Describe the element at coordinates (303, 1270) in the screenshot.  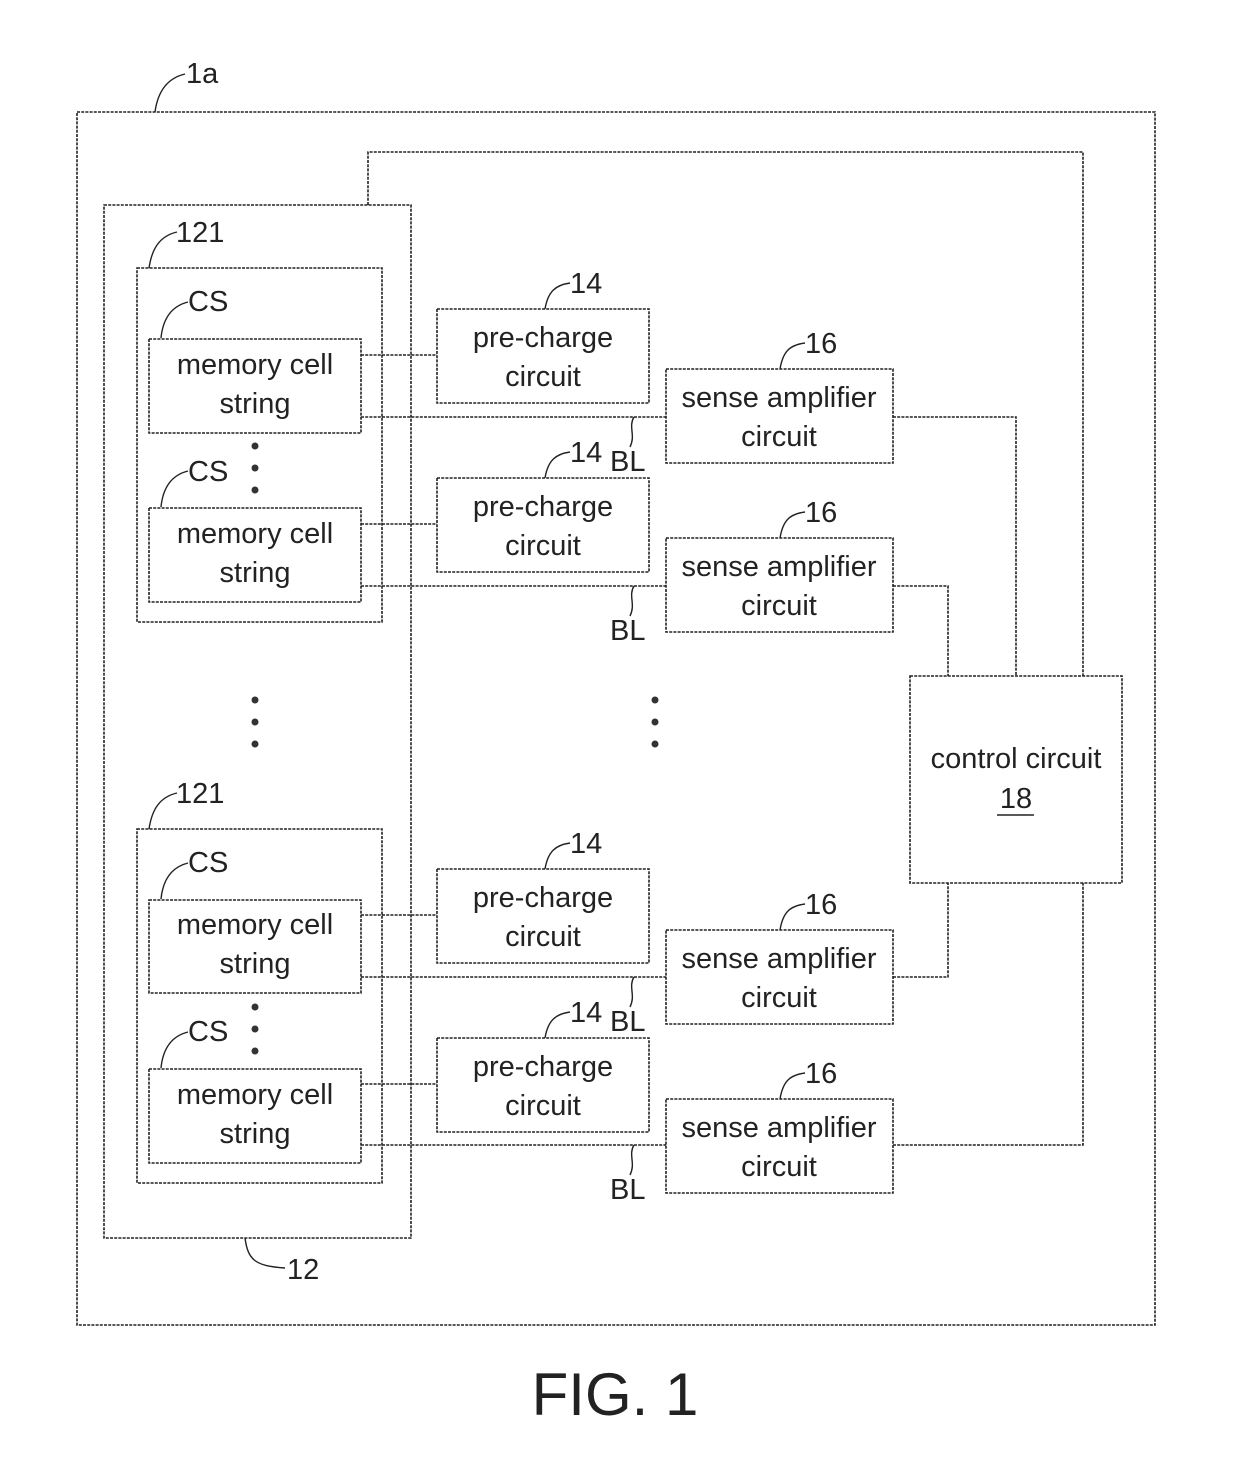
I see `array-ref: 12` at that location.